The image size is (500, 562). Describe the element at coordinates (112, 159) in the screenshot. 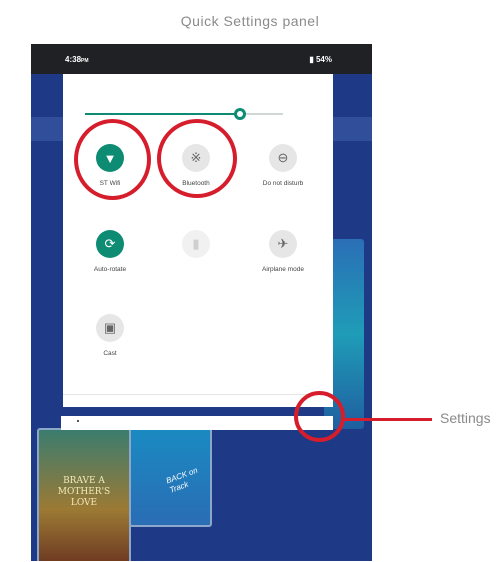

I see `highlight-ring-wifi` at that location.